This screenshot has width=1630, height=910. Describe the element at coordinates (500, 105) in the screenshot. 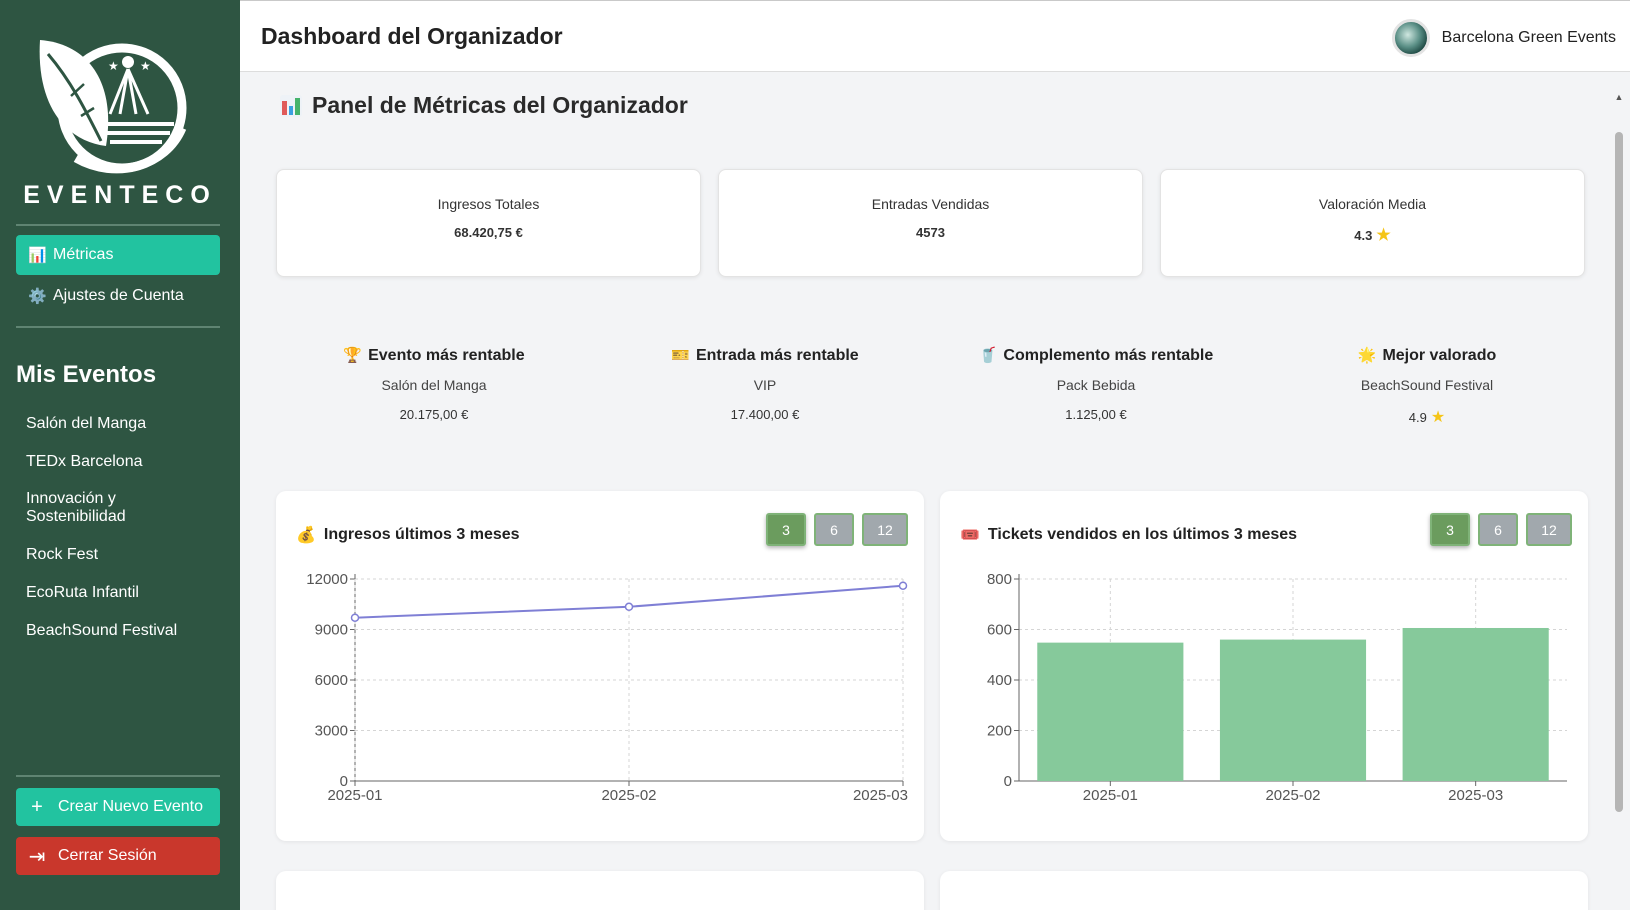

I see `panel-title-text: Panel de Métricas del Organizador` at that location.